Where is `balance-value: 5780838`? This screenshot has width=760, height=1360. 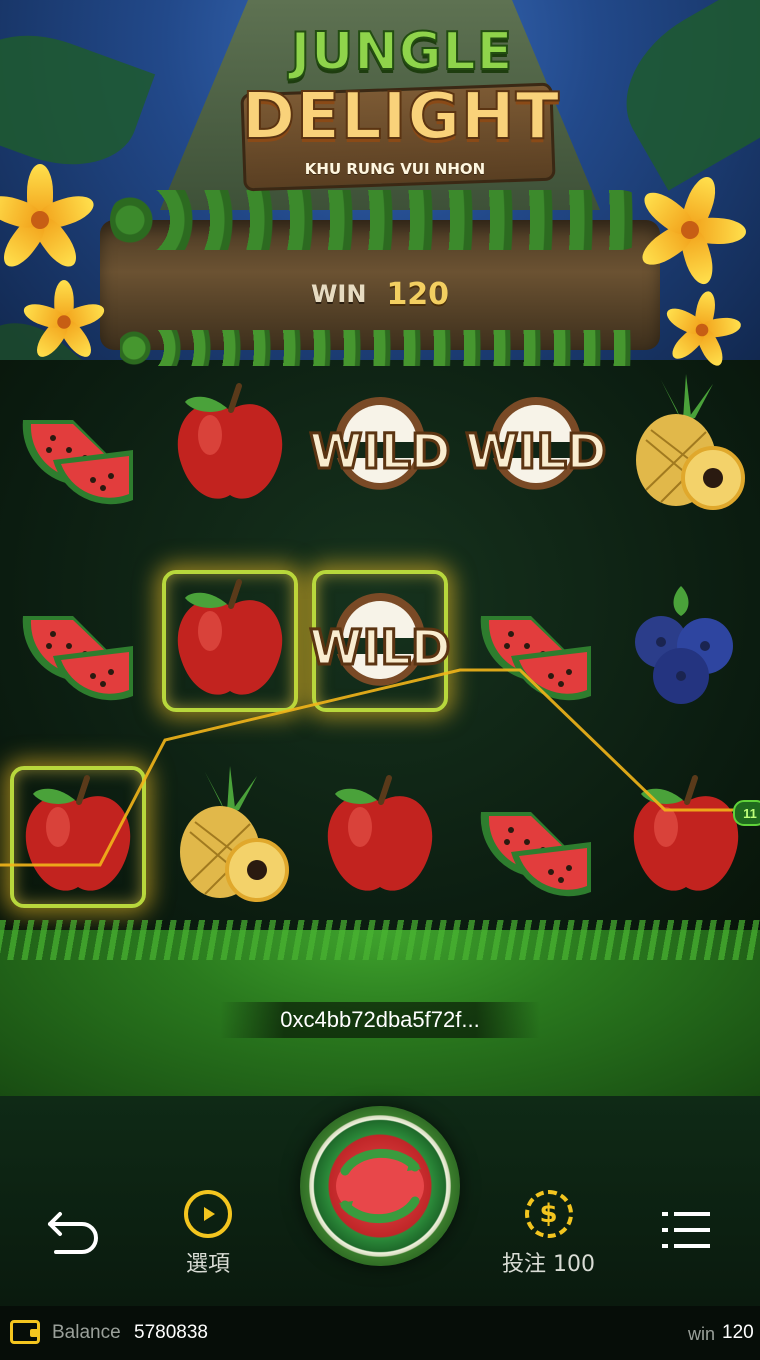
balance-value: 5780838 is located at coordinates (171, 1332).